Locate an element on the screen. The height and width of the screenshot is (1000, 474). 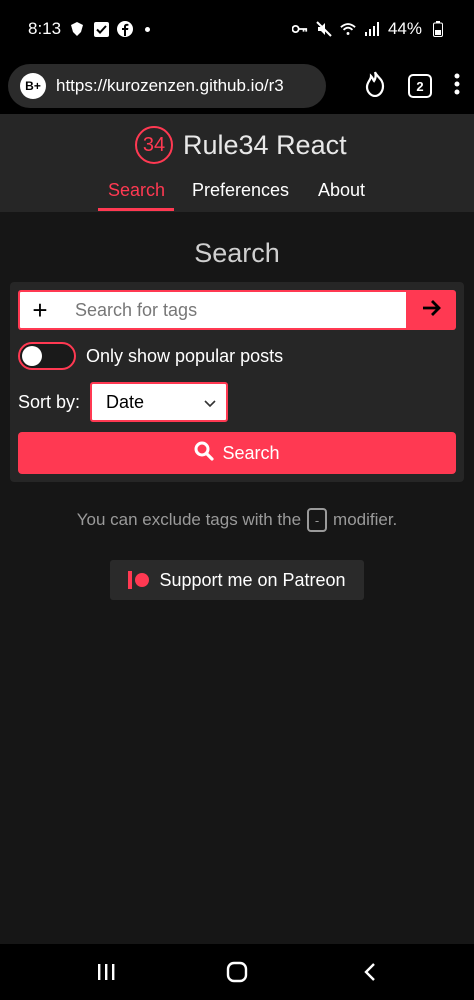
search-icon is located at coordinates (204, 453).